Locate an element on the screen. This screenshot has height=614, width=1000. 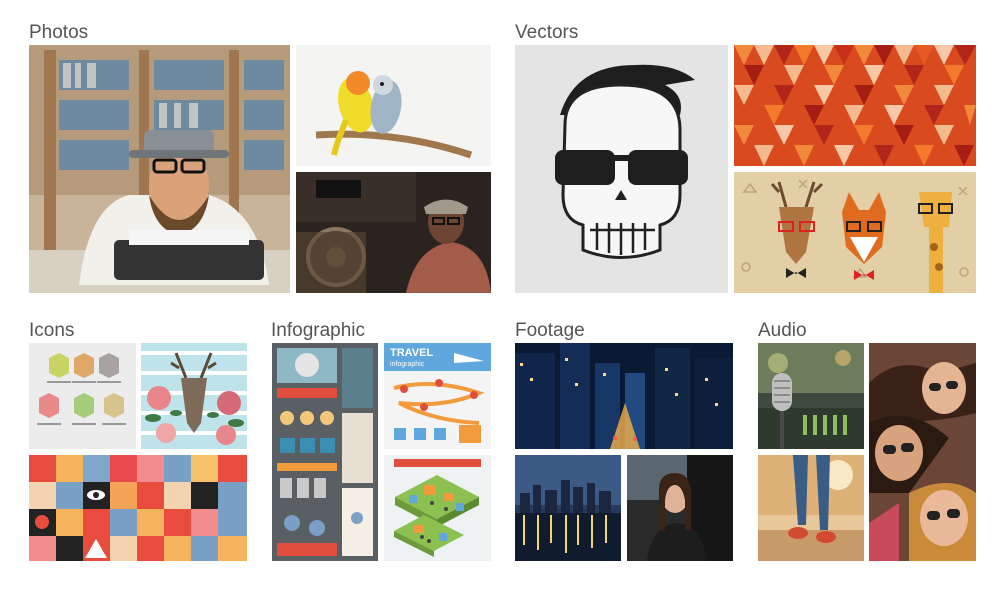
vector-hipster-animals-thumbnail is located at coordinates (855, 232).